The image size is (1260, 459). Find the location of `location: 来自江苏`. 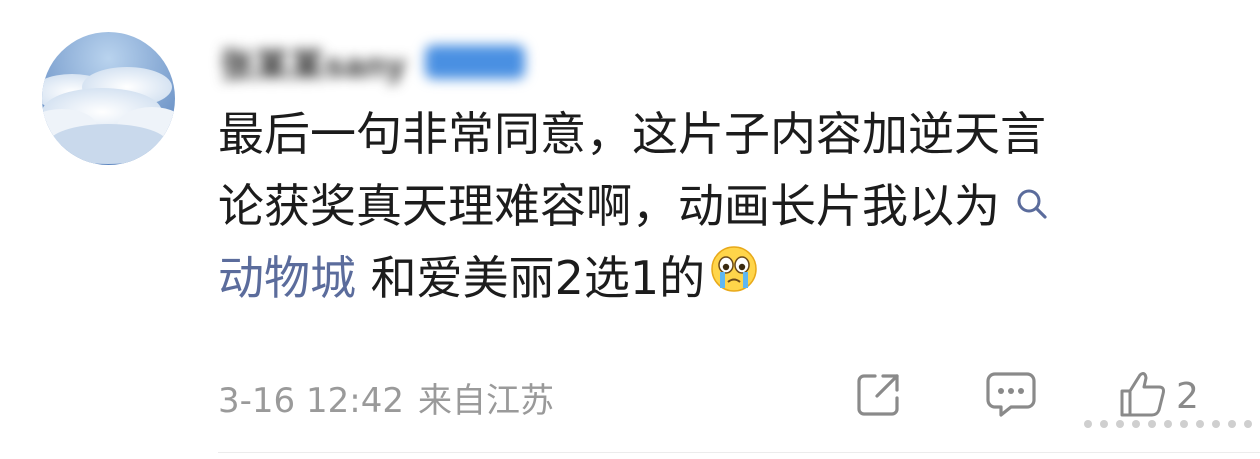

location: 来自江苏 is located at coordinates (485, 401).